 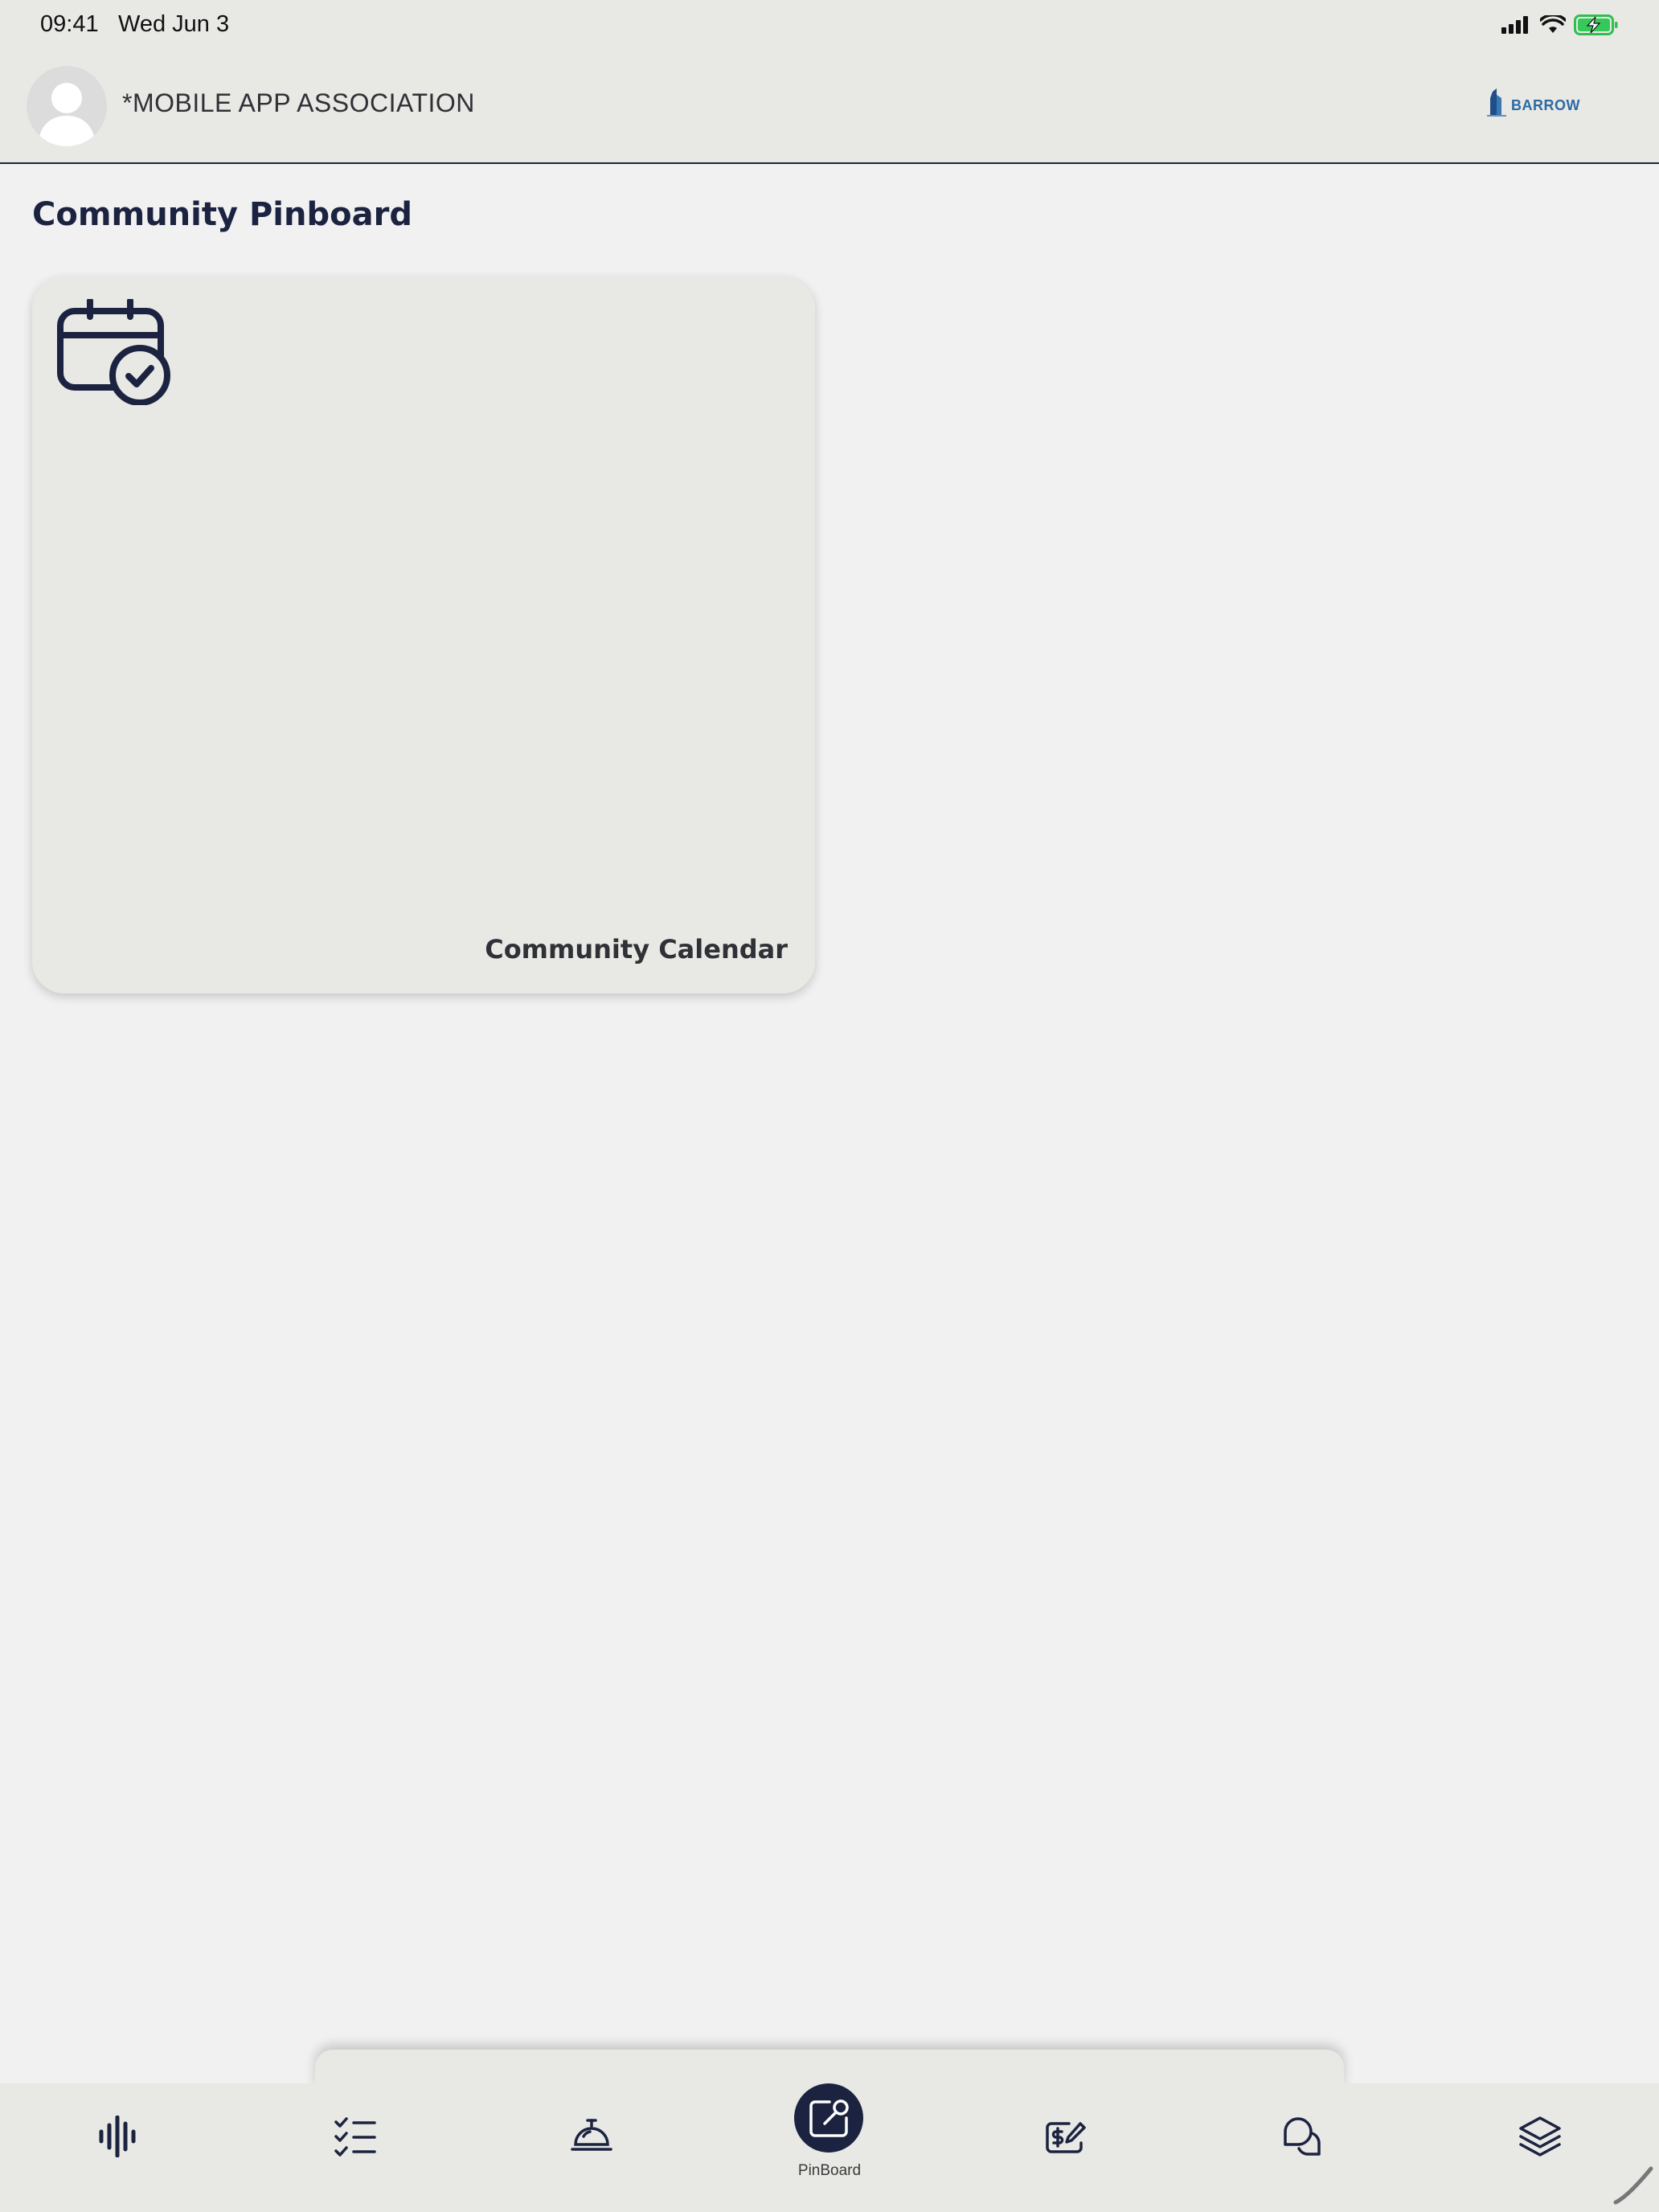 What do you see at coordinates (1540, 2136) in the screenshot?
I see `layers-icon` at bounding box center [1540, 2136].